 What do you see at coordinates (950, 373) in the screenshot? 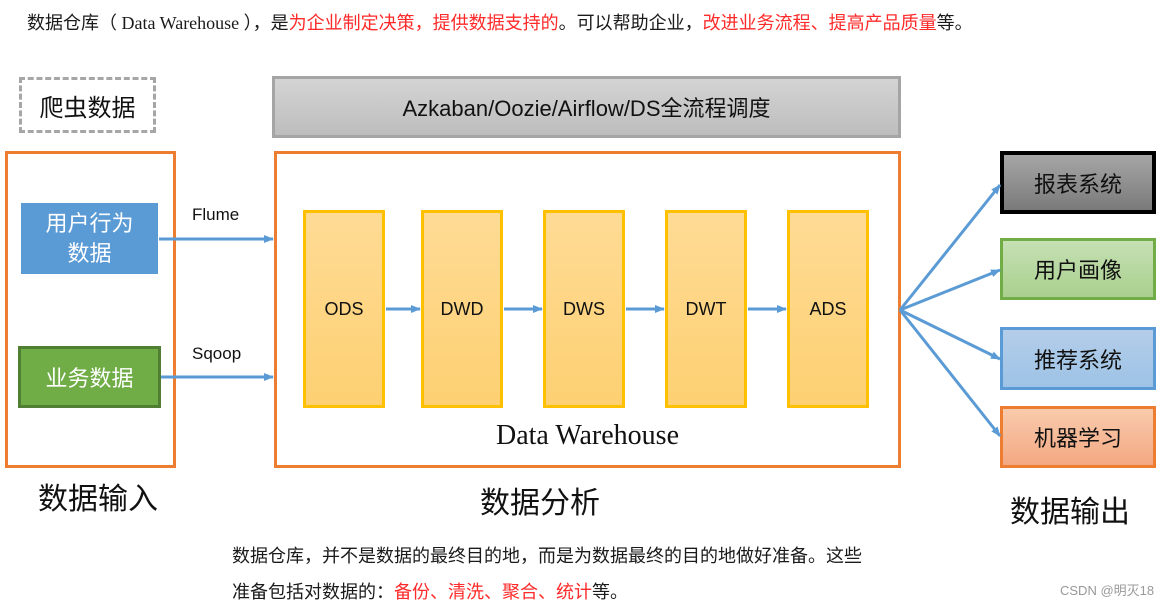
I see `ads-ml-arrow` at bounding box center [950, 373].